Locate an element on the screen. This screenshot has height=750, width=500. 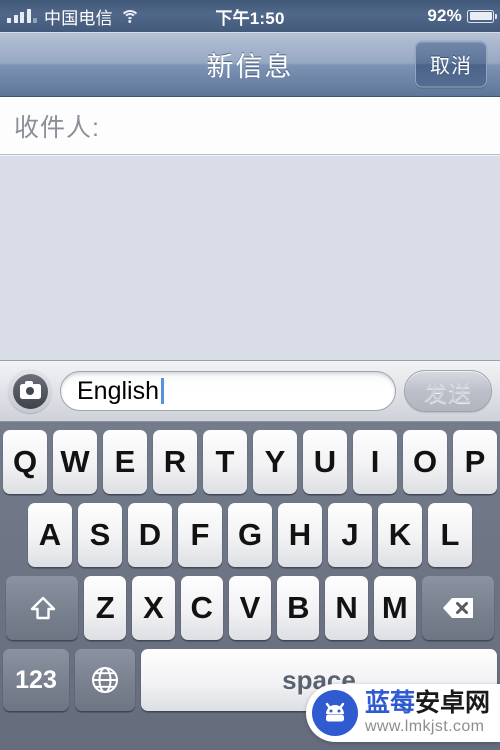
navigation-bar: 新信息 取消 is located at coordinates (250, 64).